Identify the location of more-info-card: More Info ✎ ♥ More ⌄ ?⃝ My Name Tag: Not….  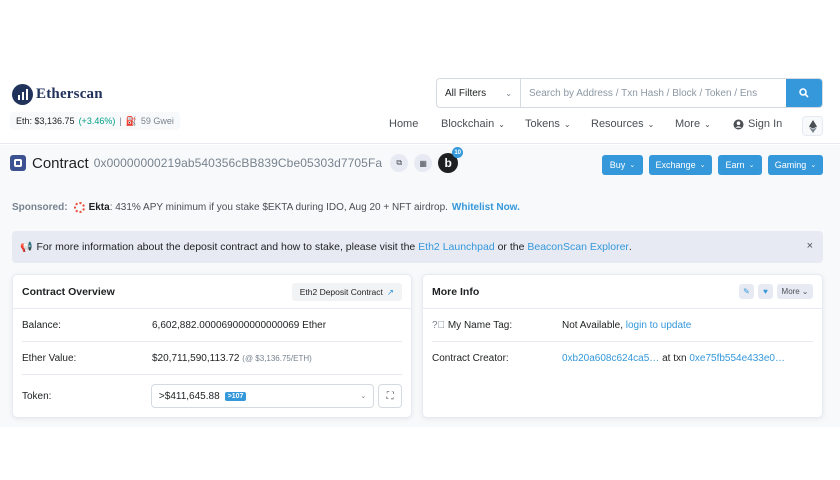
(622, 346).